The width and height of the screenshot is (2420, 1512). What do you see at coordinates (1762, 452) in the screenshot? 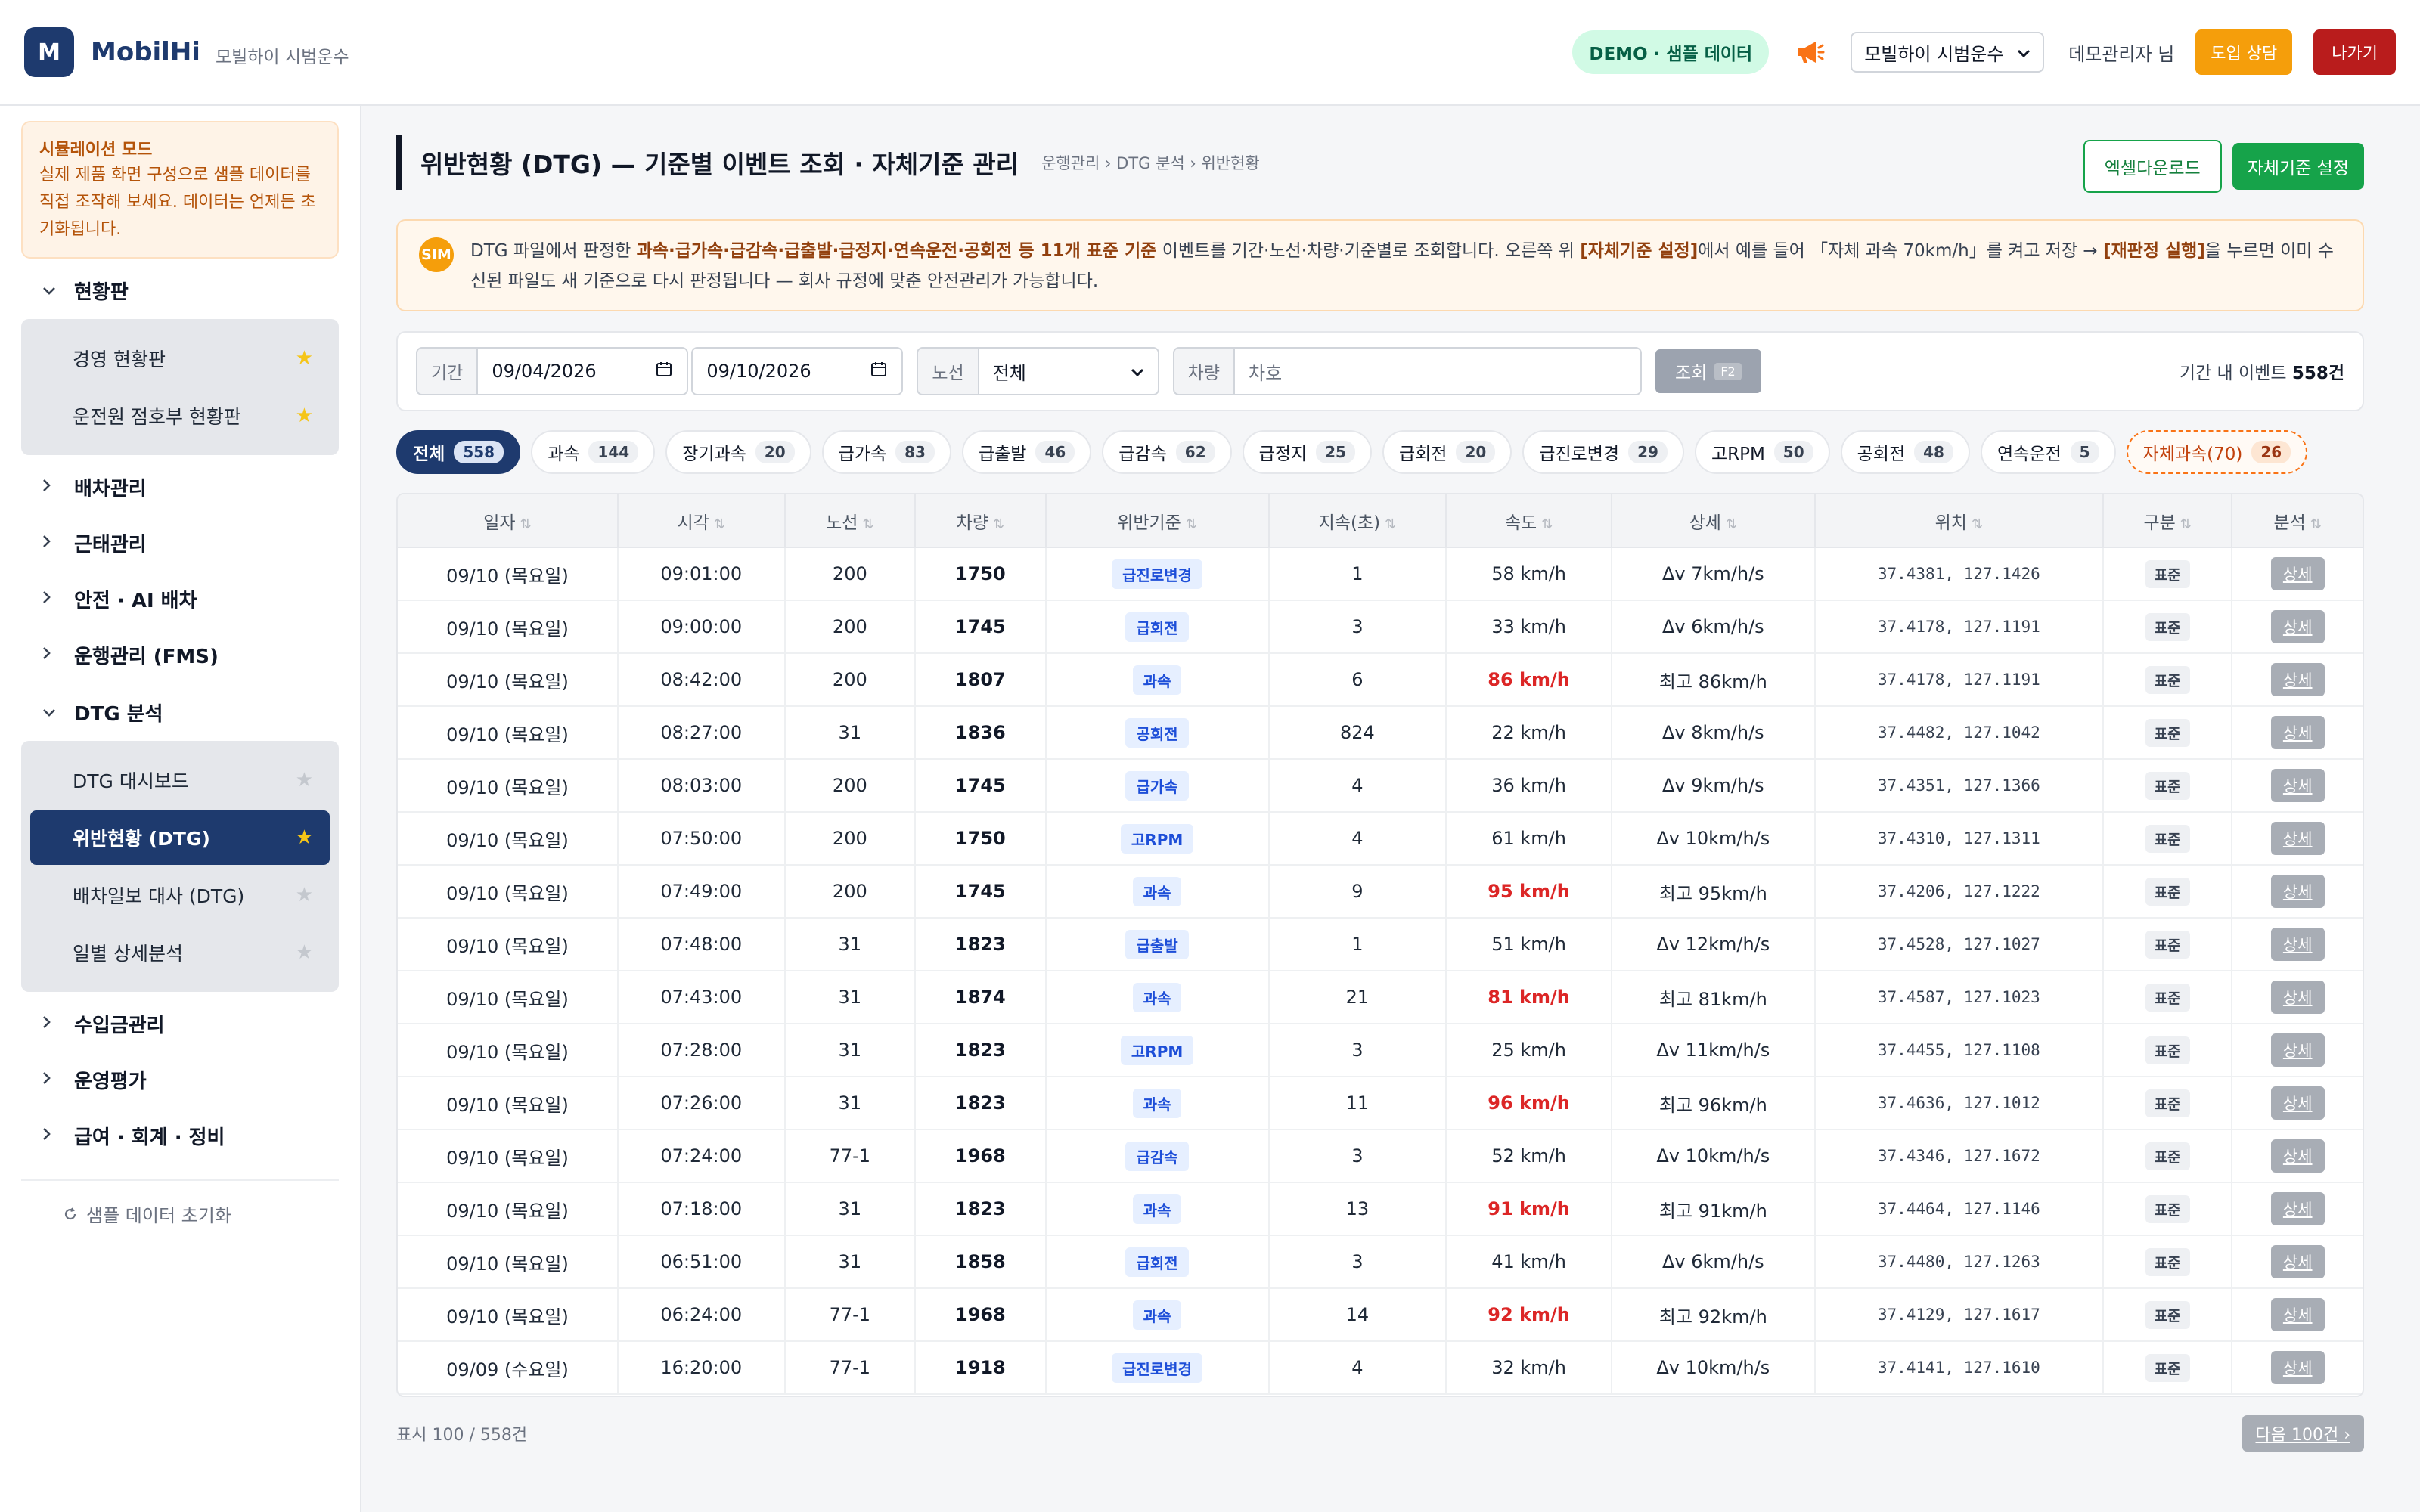
I see `filter-chip: 고RPM 50` at bounding box center [1762, 452].